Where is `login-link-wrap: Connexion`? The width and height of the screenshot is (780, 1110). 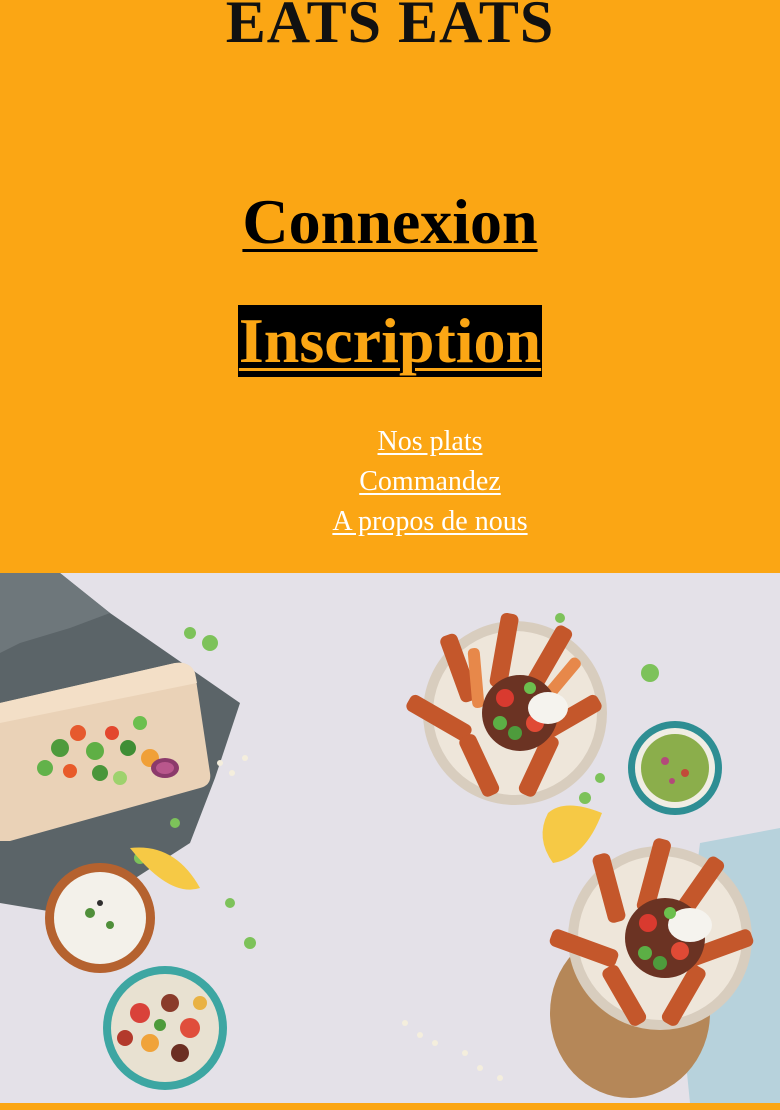 login-link-wrap: Connexion is located at coordinates (390, 222).